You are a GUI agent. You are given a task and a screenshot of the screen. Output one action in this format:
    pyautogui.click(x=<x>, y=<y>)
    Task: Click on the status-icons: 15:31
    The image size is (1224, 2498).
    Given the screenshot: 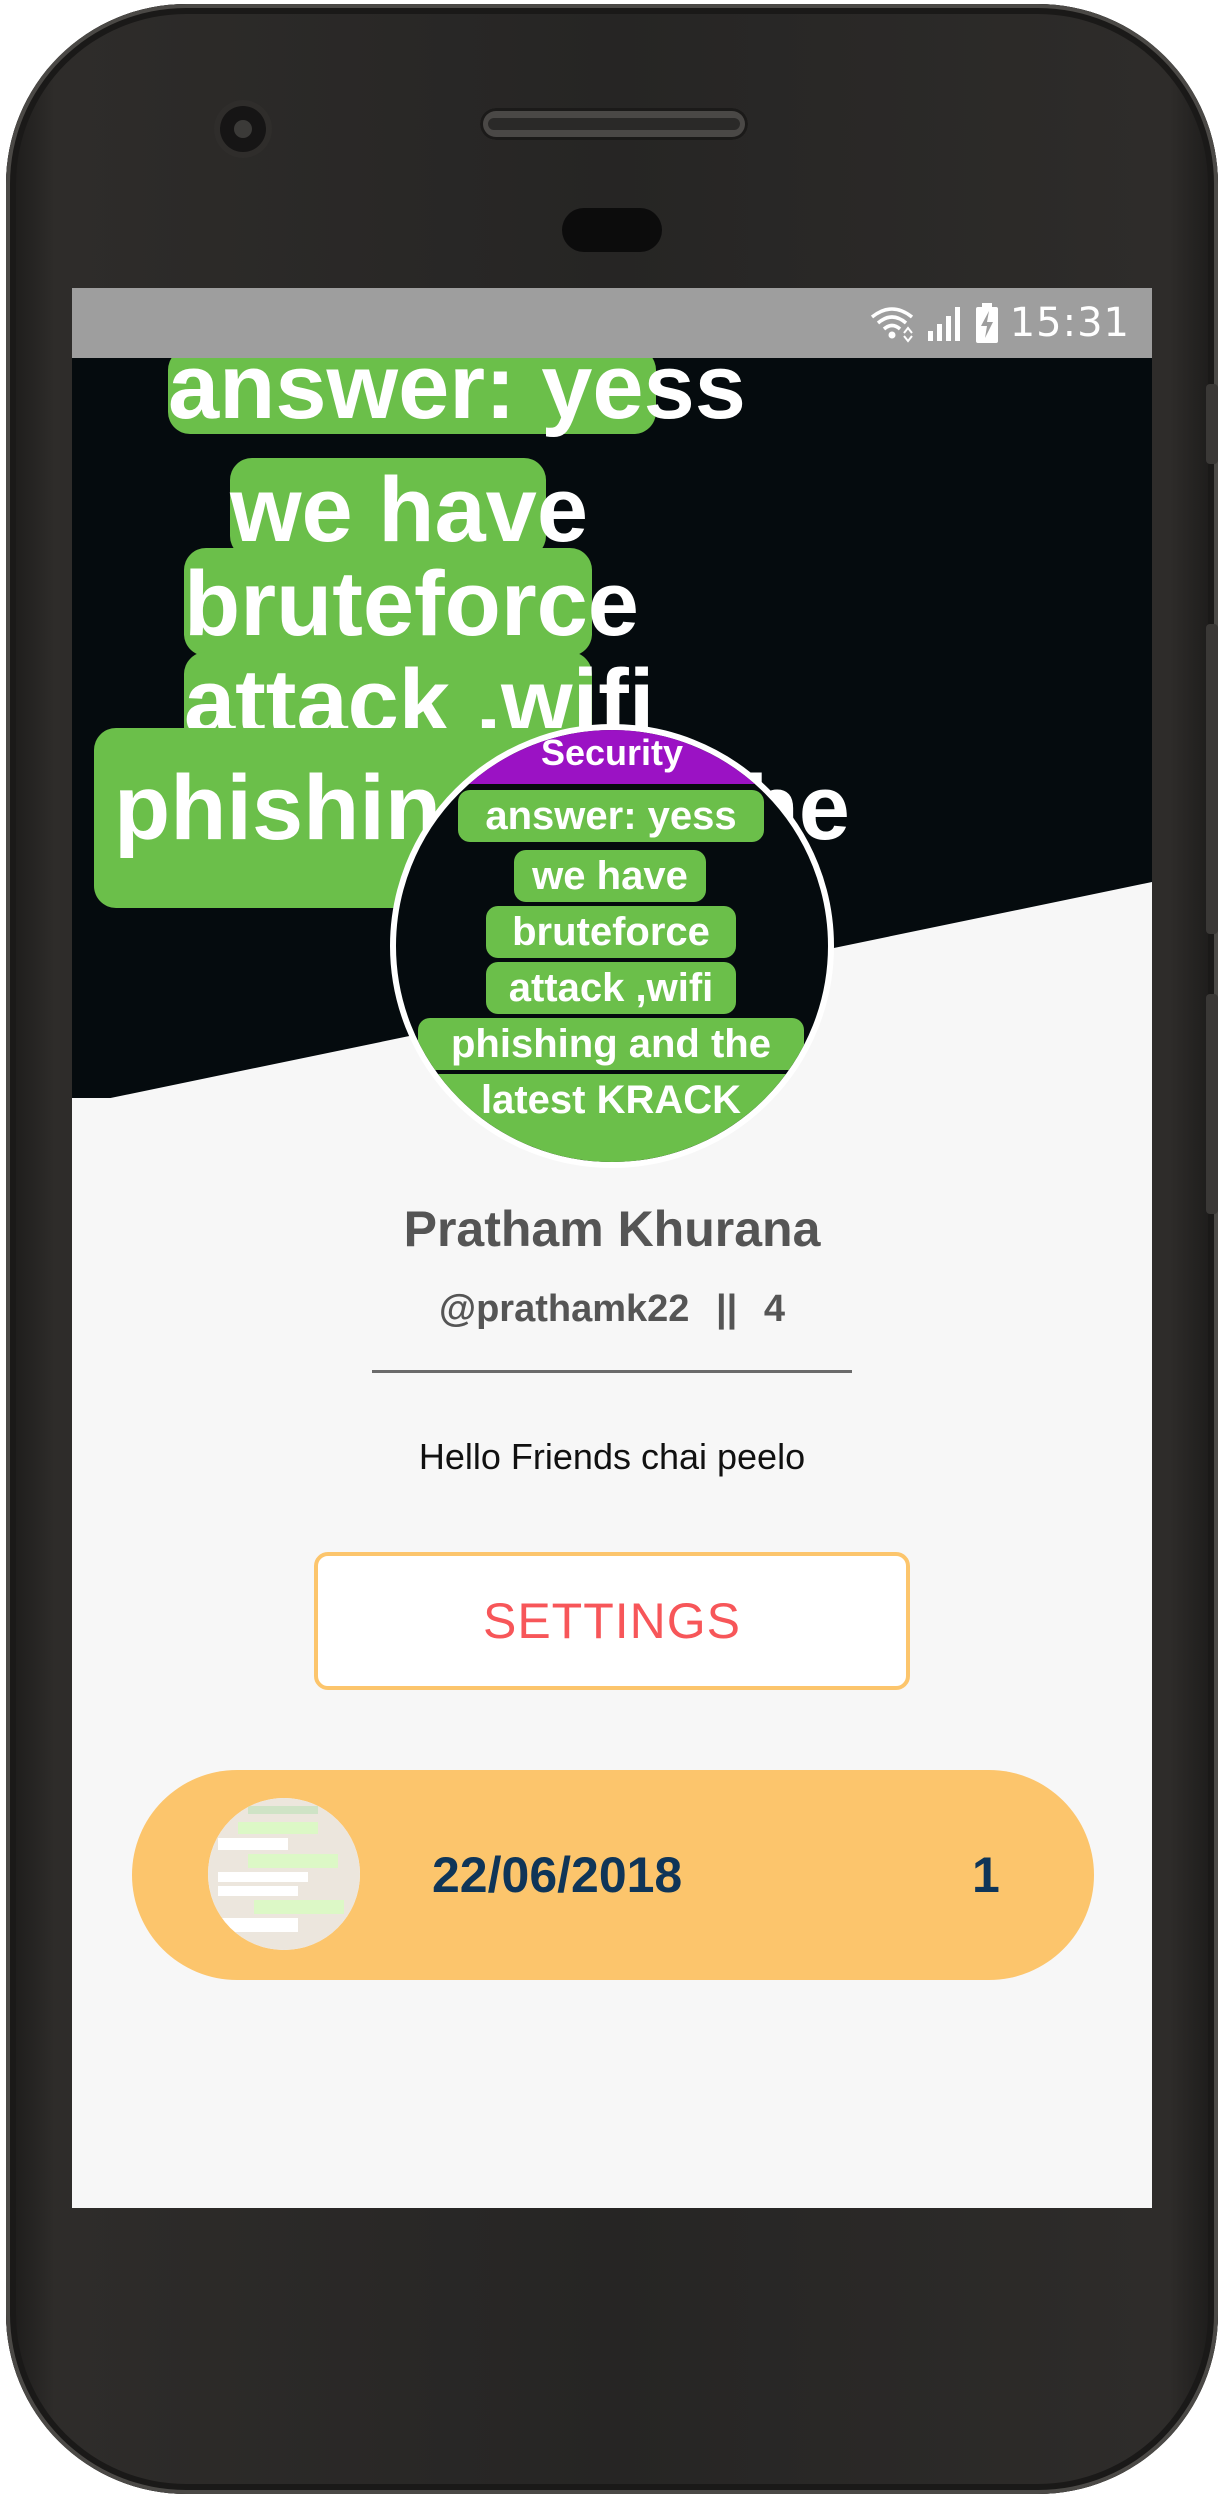 What is the action you would take?
    pyautogui.click(x=999, y=323)
    